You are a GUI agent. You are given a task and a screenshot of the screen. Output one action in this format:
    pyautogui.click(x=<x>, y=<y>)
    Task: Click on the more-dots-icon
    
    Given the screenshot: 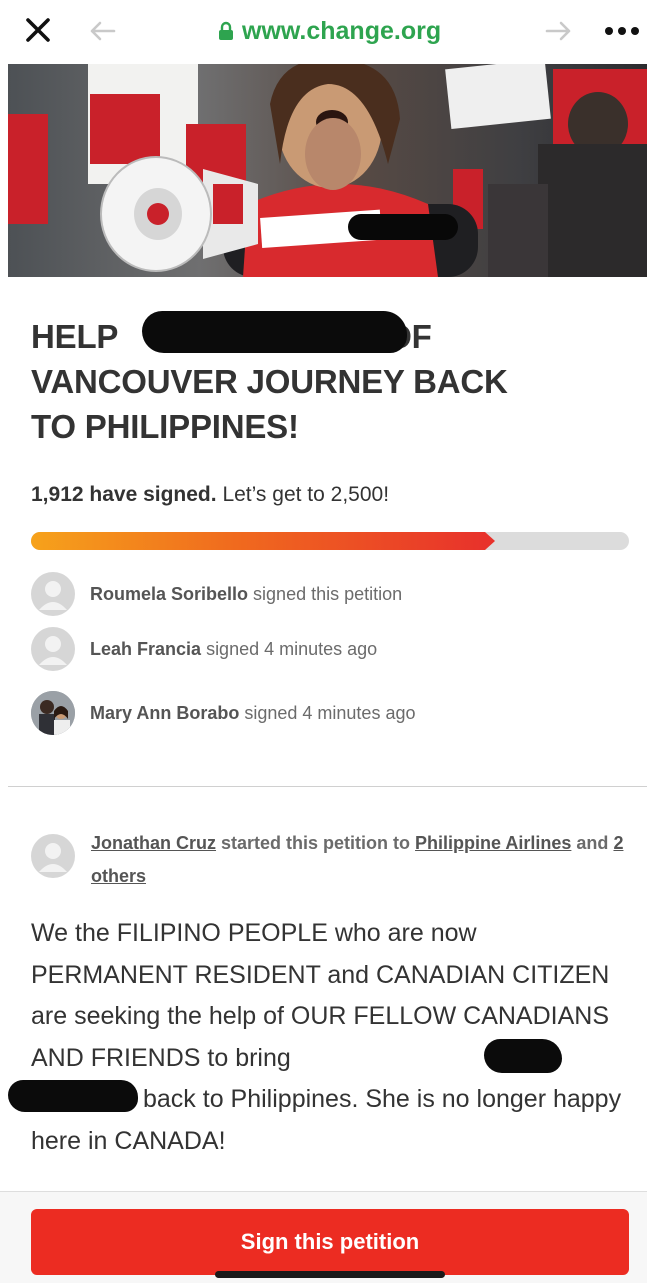 What is the action you would take?
    pyautogui.click(x=622, y=31)
    